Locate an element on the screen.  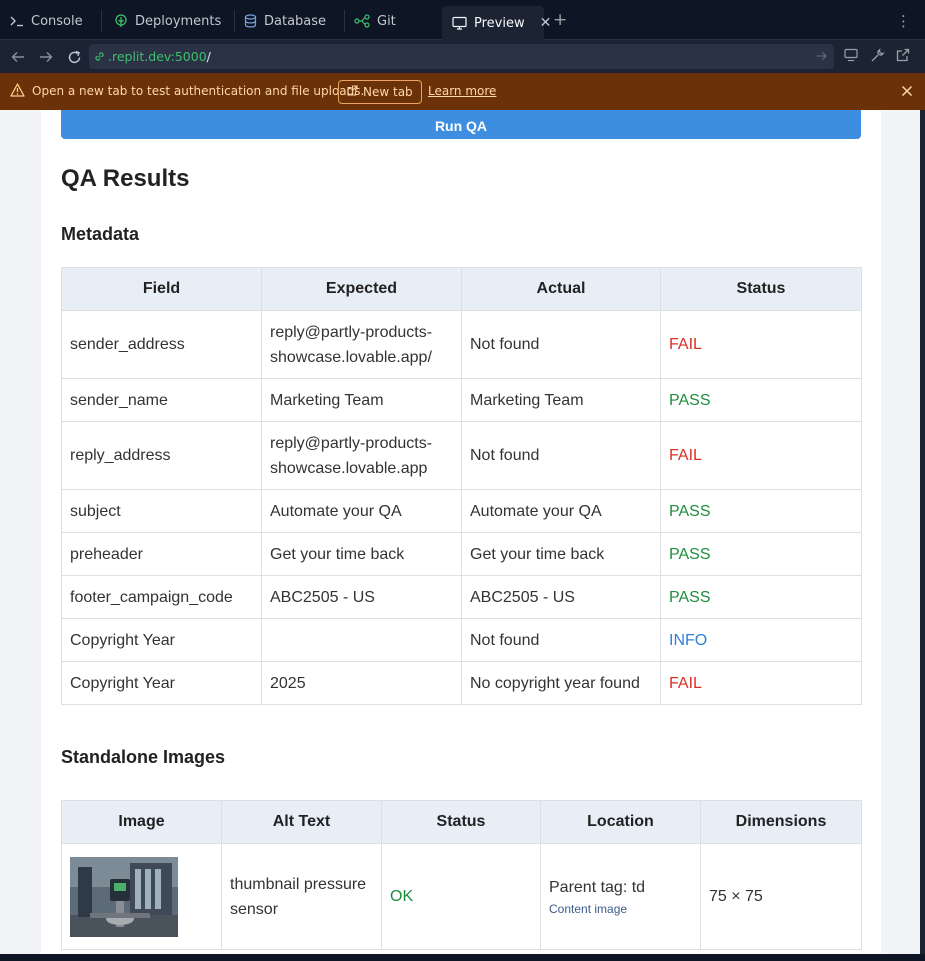
actual-cell: Automate your QA is located at coordinates (561, 511).